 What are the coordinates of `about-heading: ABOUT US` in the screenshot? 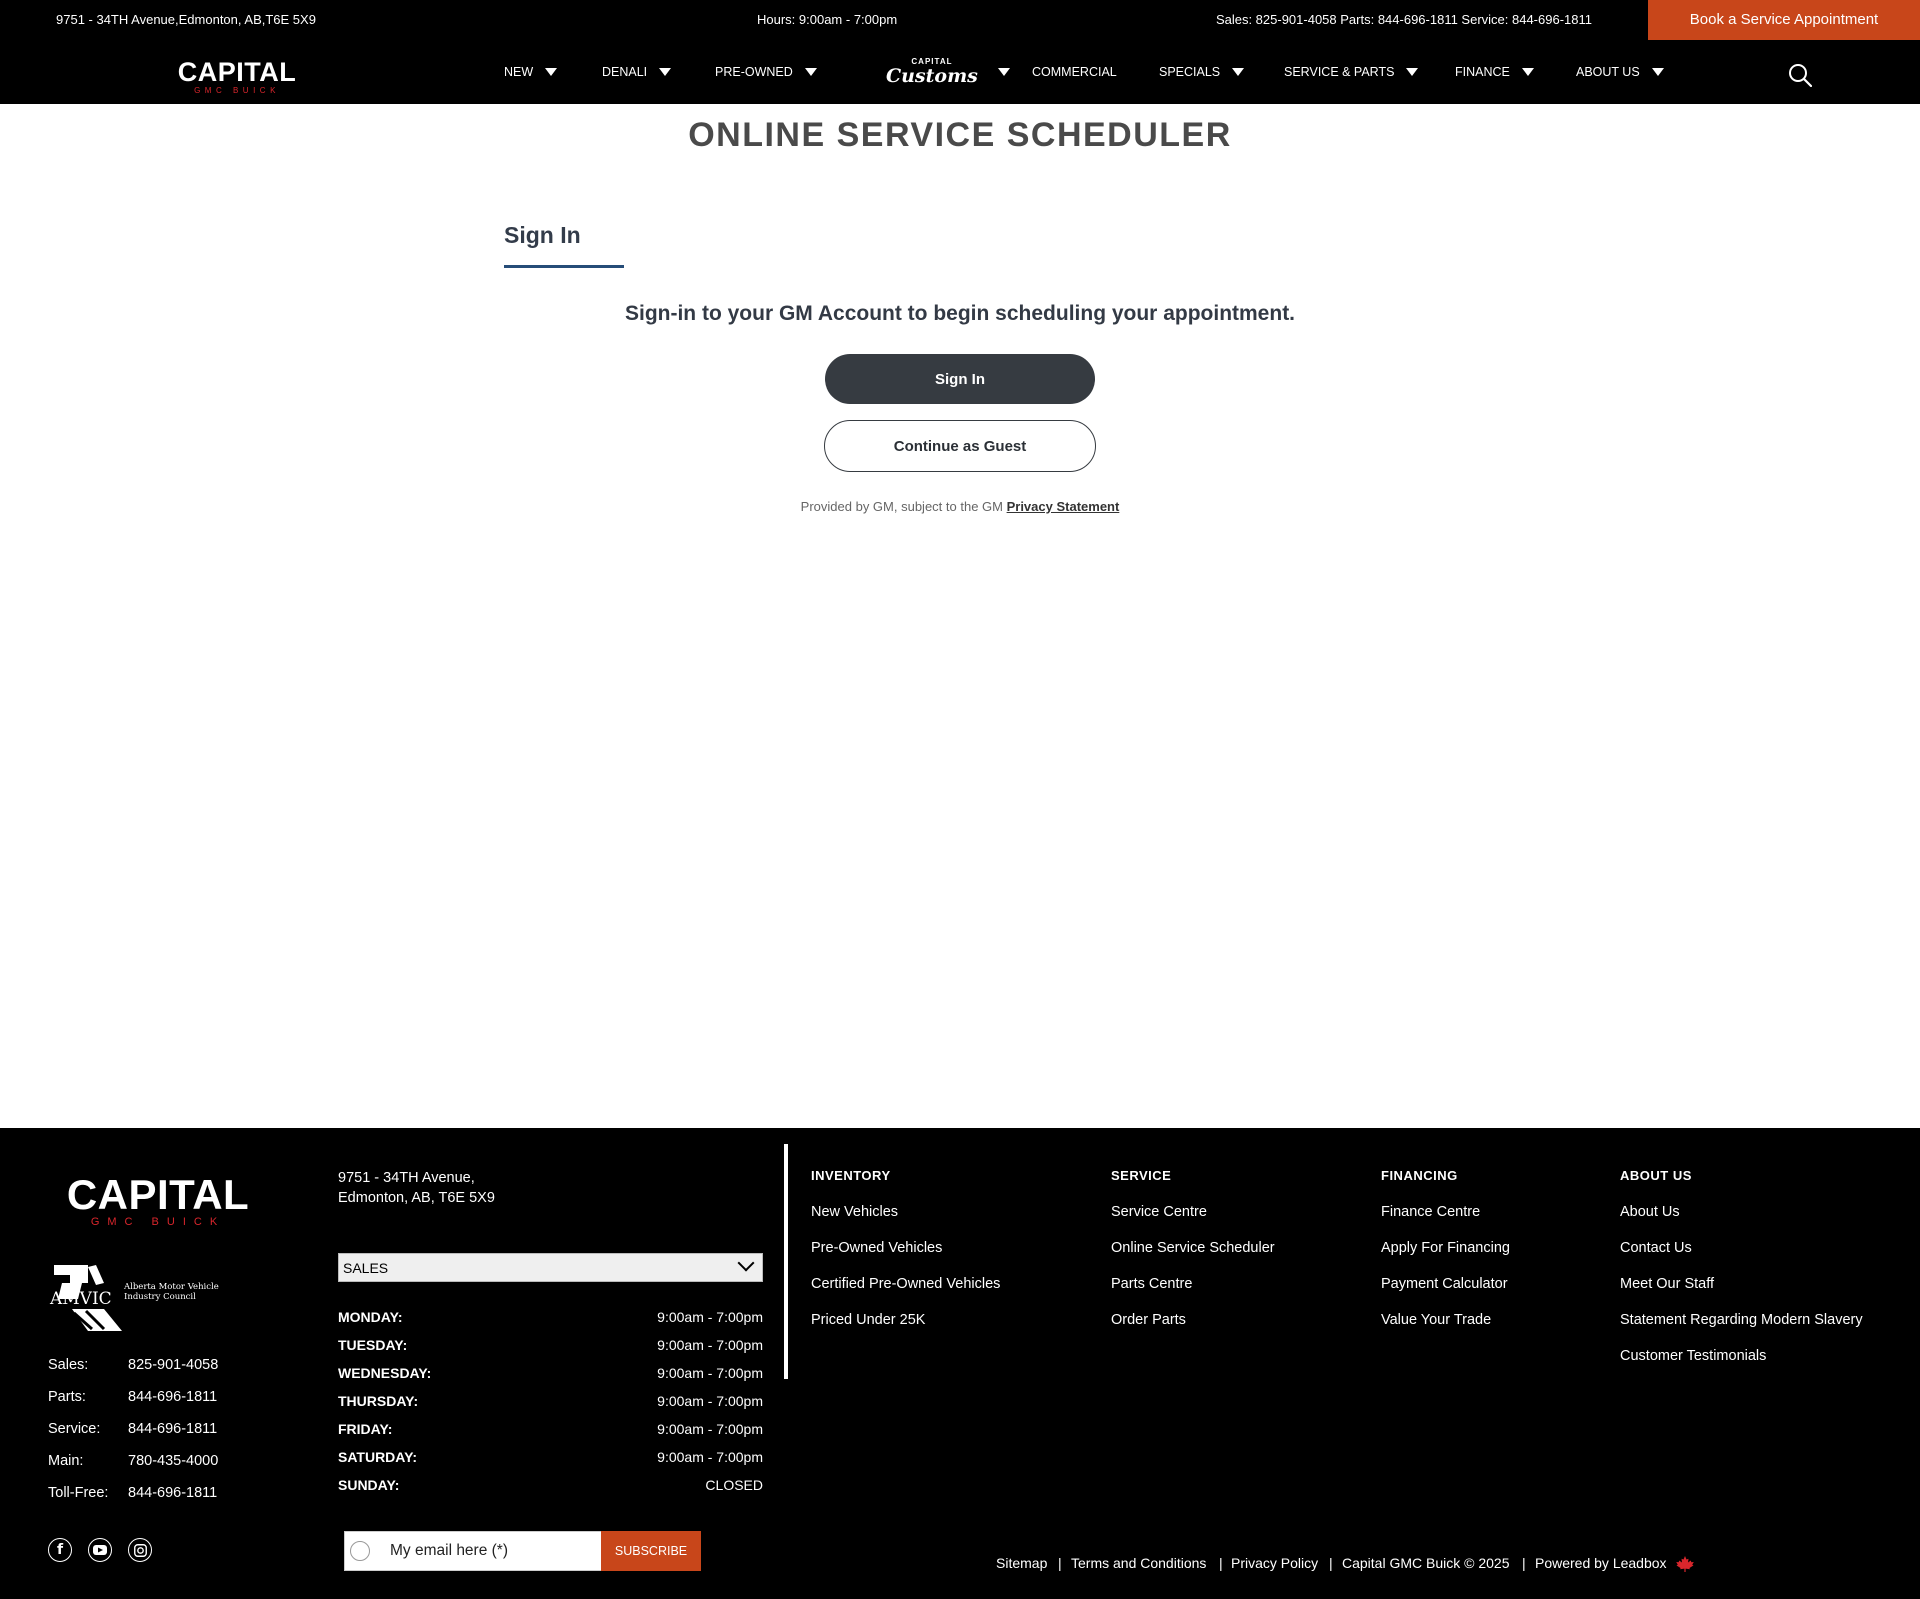 It's located at (1656, 1175).